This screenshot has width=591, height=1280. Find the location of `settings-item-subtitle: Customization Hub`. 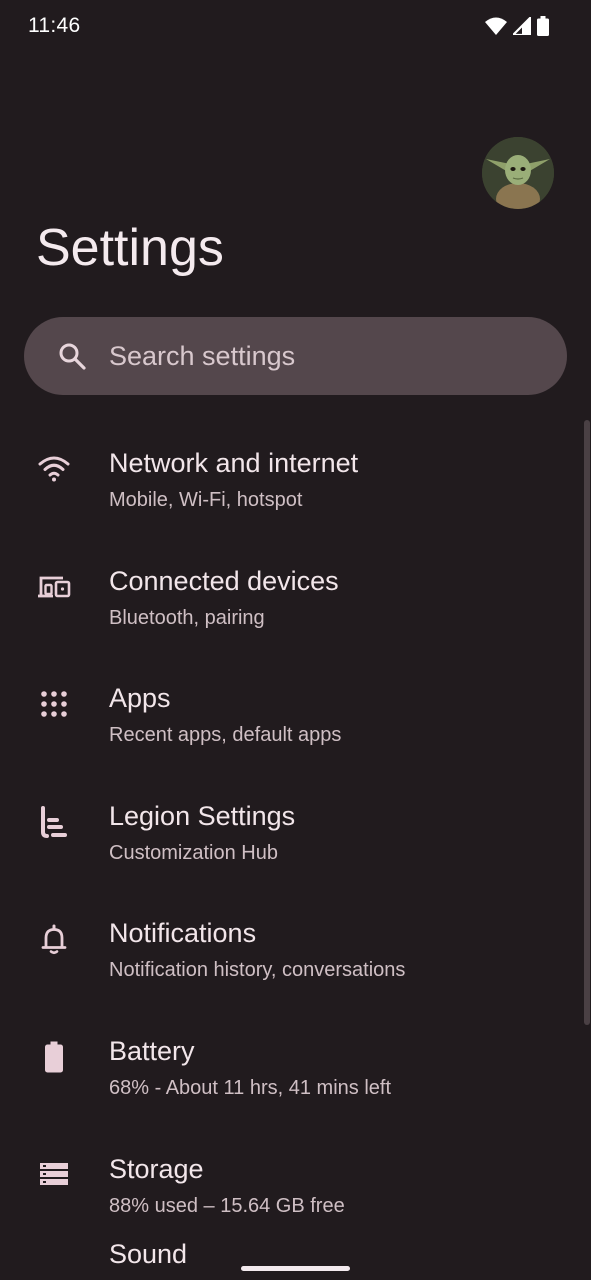

settings-item-subtitle: Customization Hub is located at coordinates (193, 852).